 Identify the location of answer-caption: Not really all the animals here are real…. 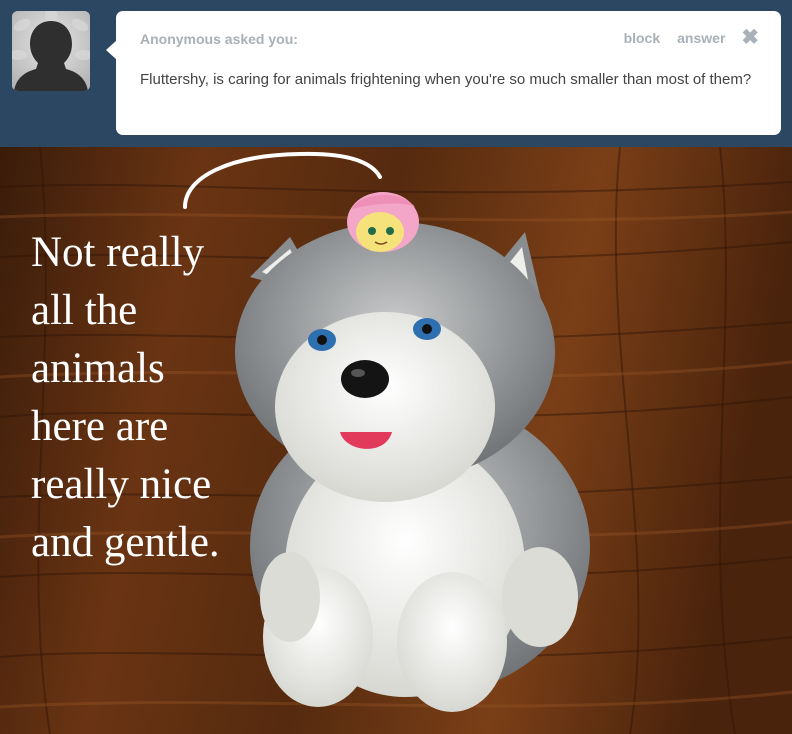
(146, 398).